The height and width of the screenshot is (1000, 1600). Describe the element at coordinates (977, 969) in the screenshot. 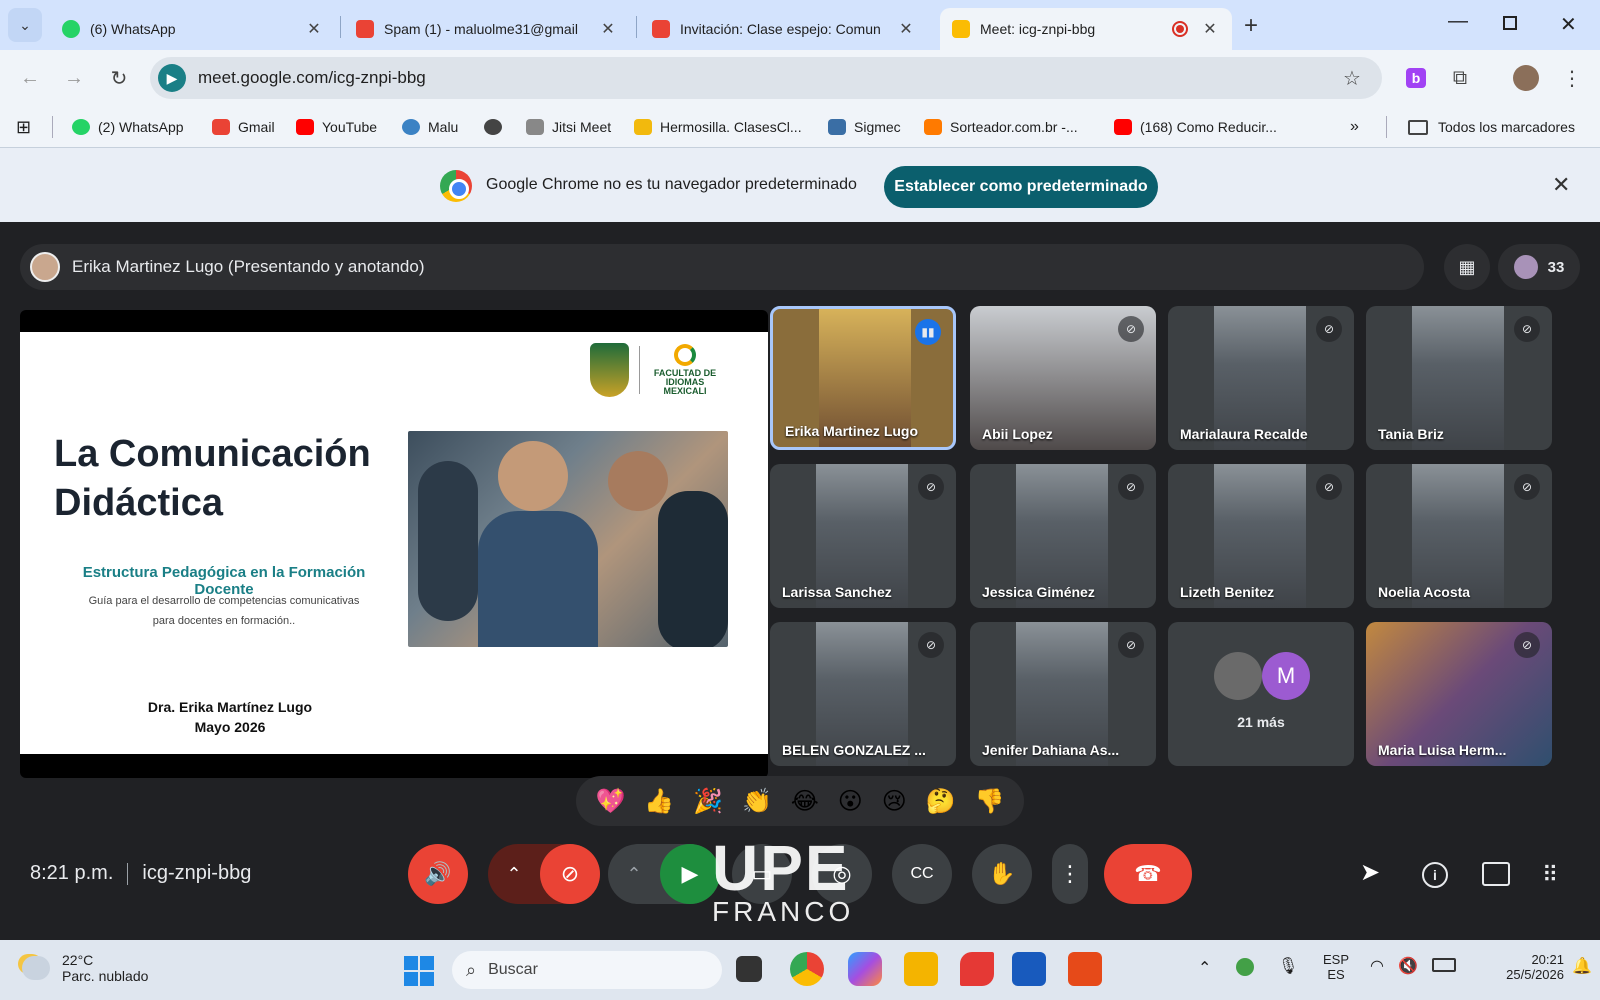

I see `app-red-icon` at that location.